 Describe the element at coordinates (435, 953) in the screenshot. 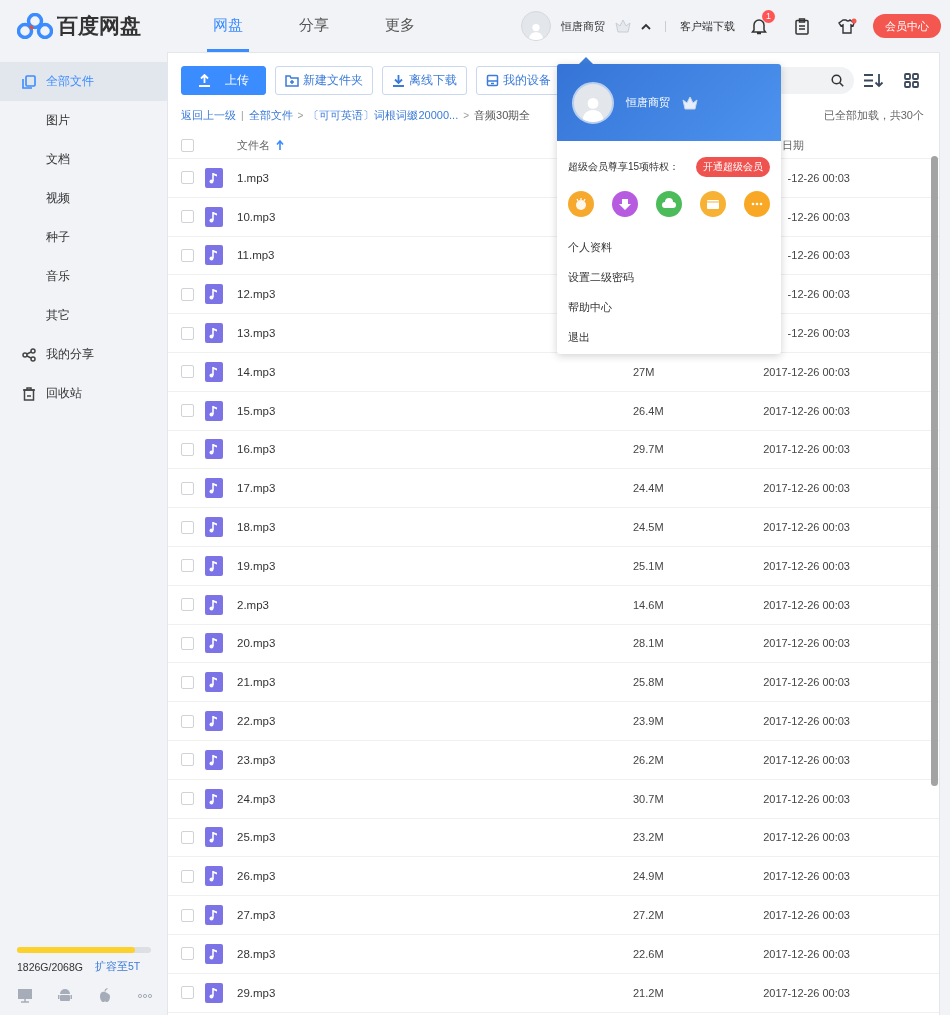

I see `file-name: 28.mp3` at that location.